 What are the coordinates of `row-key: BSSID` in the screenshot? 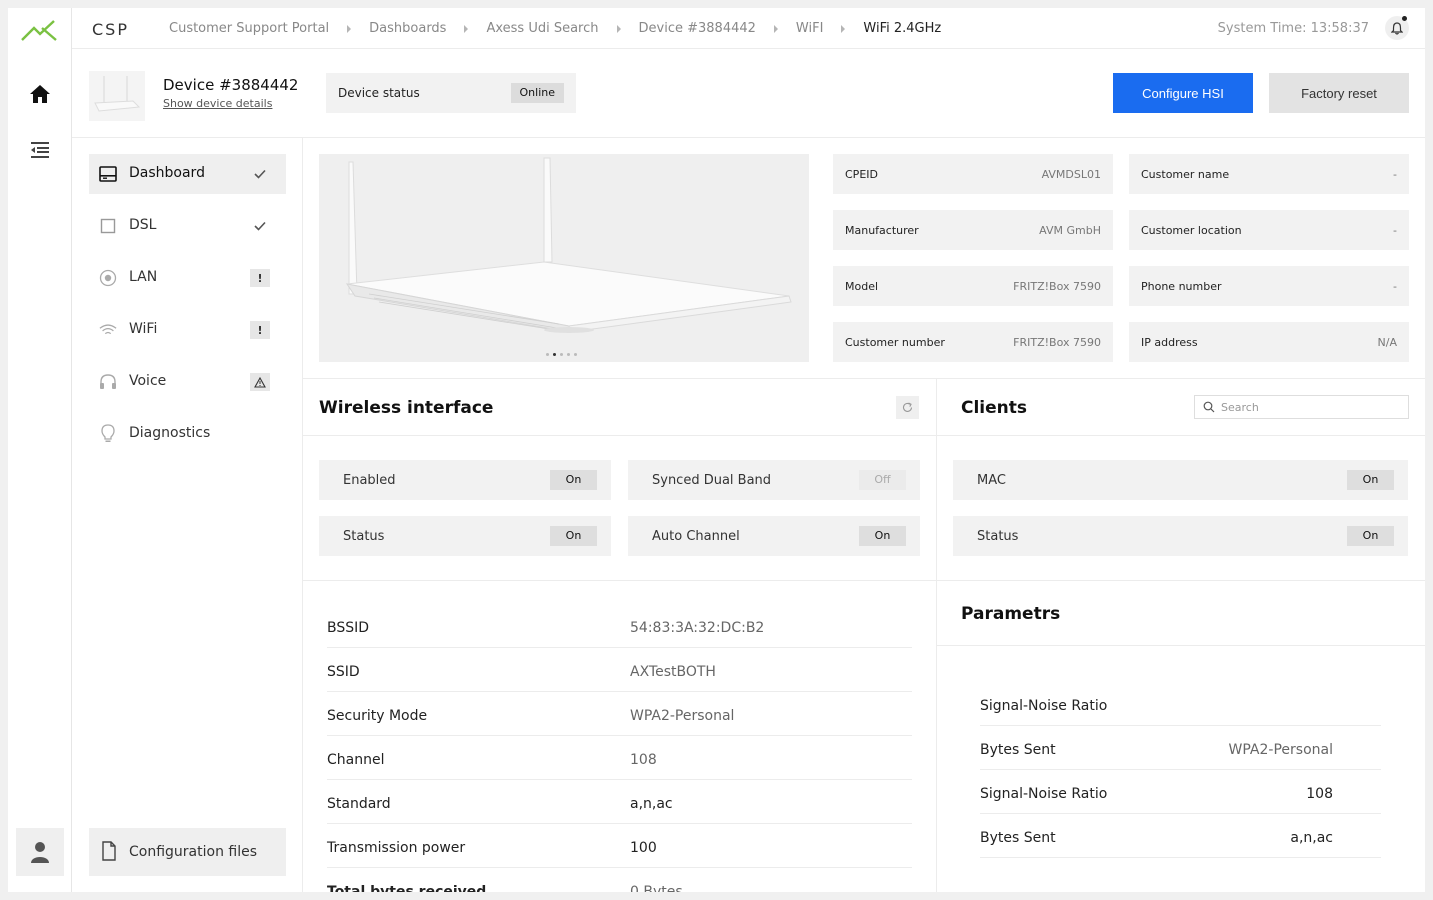 It's located at (348, 628).